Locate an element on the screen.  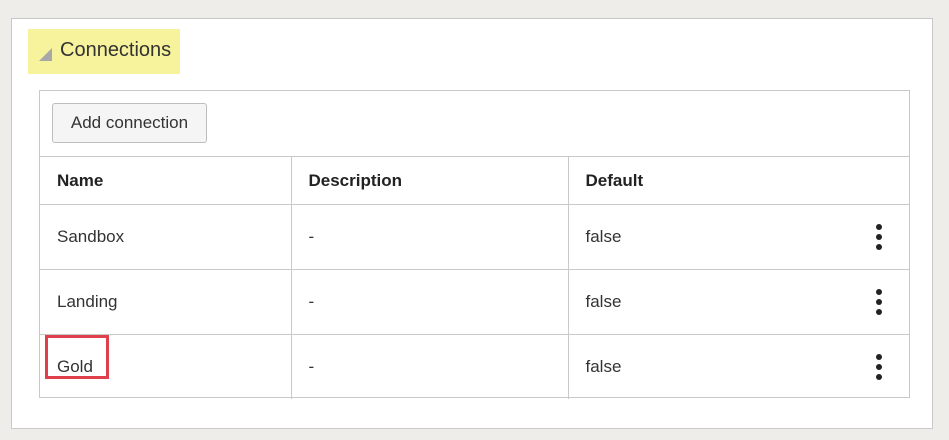
cell-name: Landing is located at coordinates (165, 302).